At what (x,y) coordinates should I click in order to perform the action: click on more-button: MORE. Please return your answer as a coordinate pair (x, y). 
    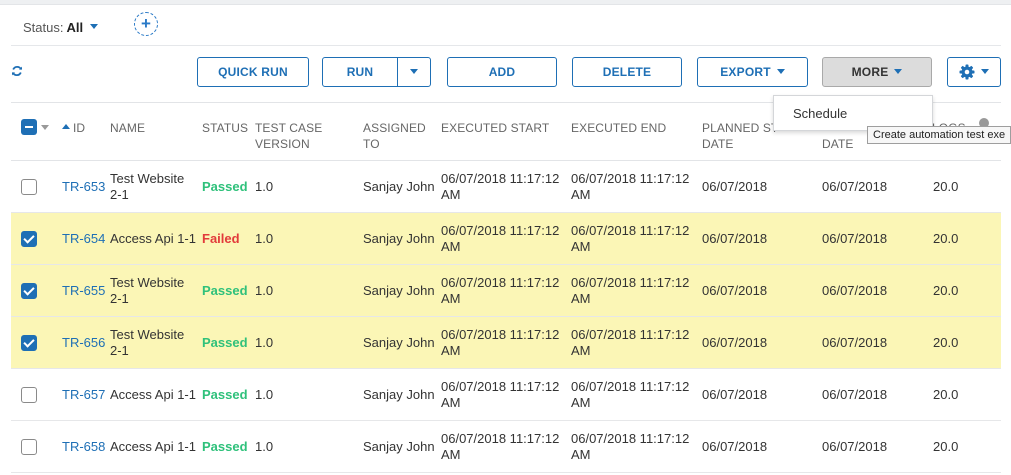
    Looking at the image, I should click on (877, 72).